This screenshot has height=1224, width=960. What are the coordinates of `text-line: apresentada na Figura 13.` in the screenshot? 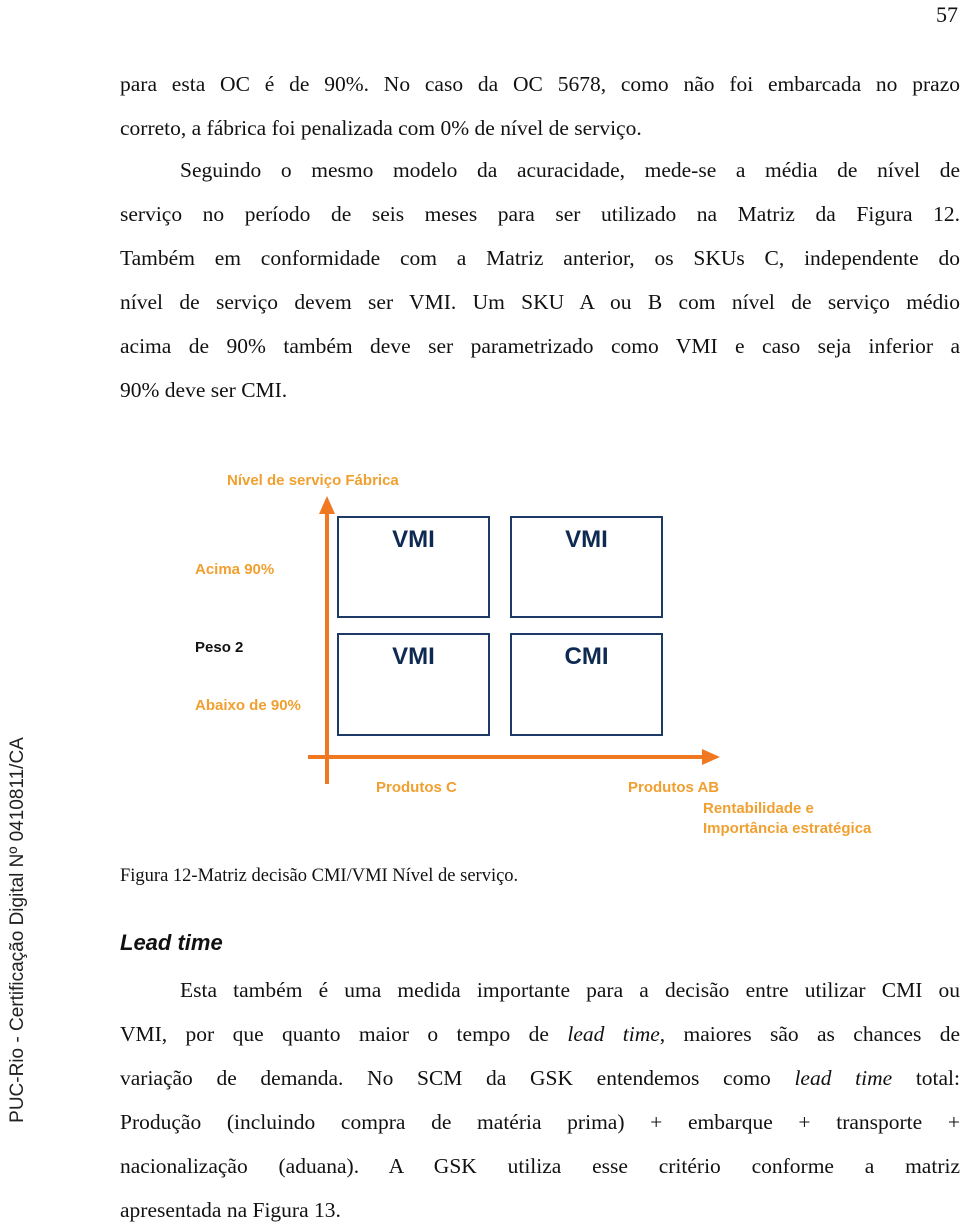 It's located at (230, 1210).